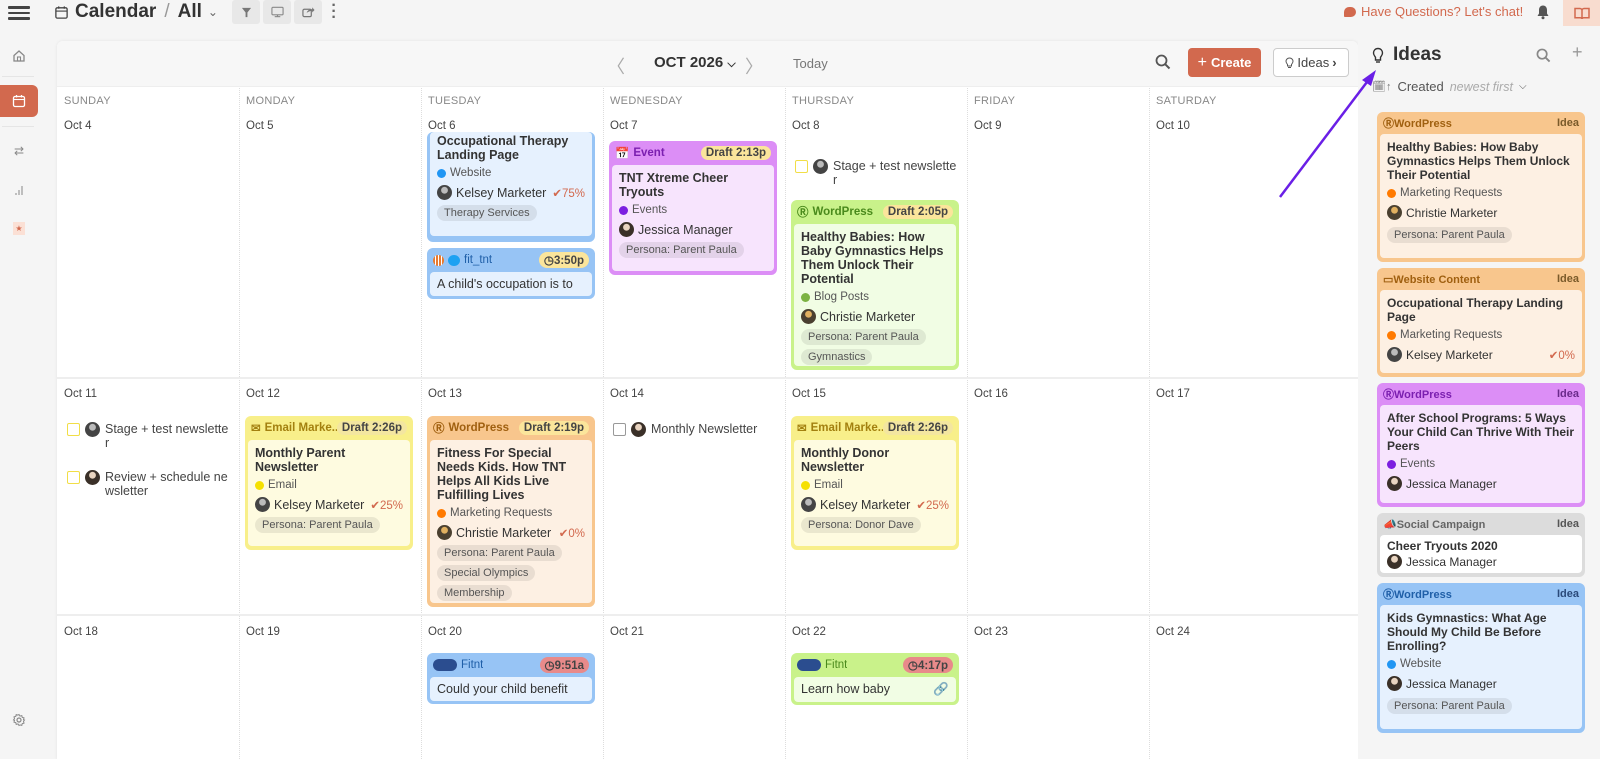 The width and height of the screenshot is (1600, 759). What do you see at coordinates (445, 632) in the screenshot?
I see `day-date: Oct 20` at bounding box center [445, 632].